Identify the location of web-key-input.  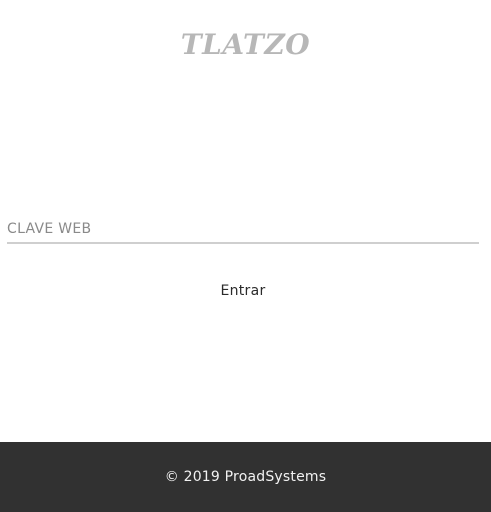
(243, 229).